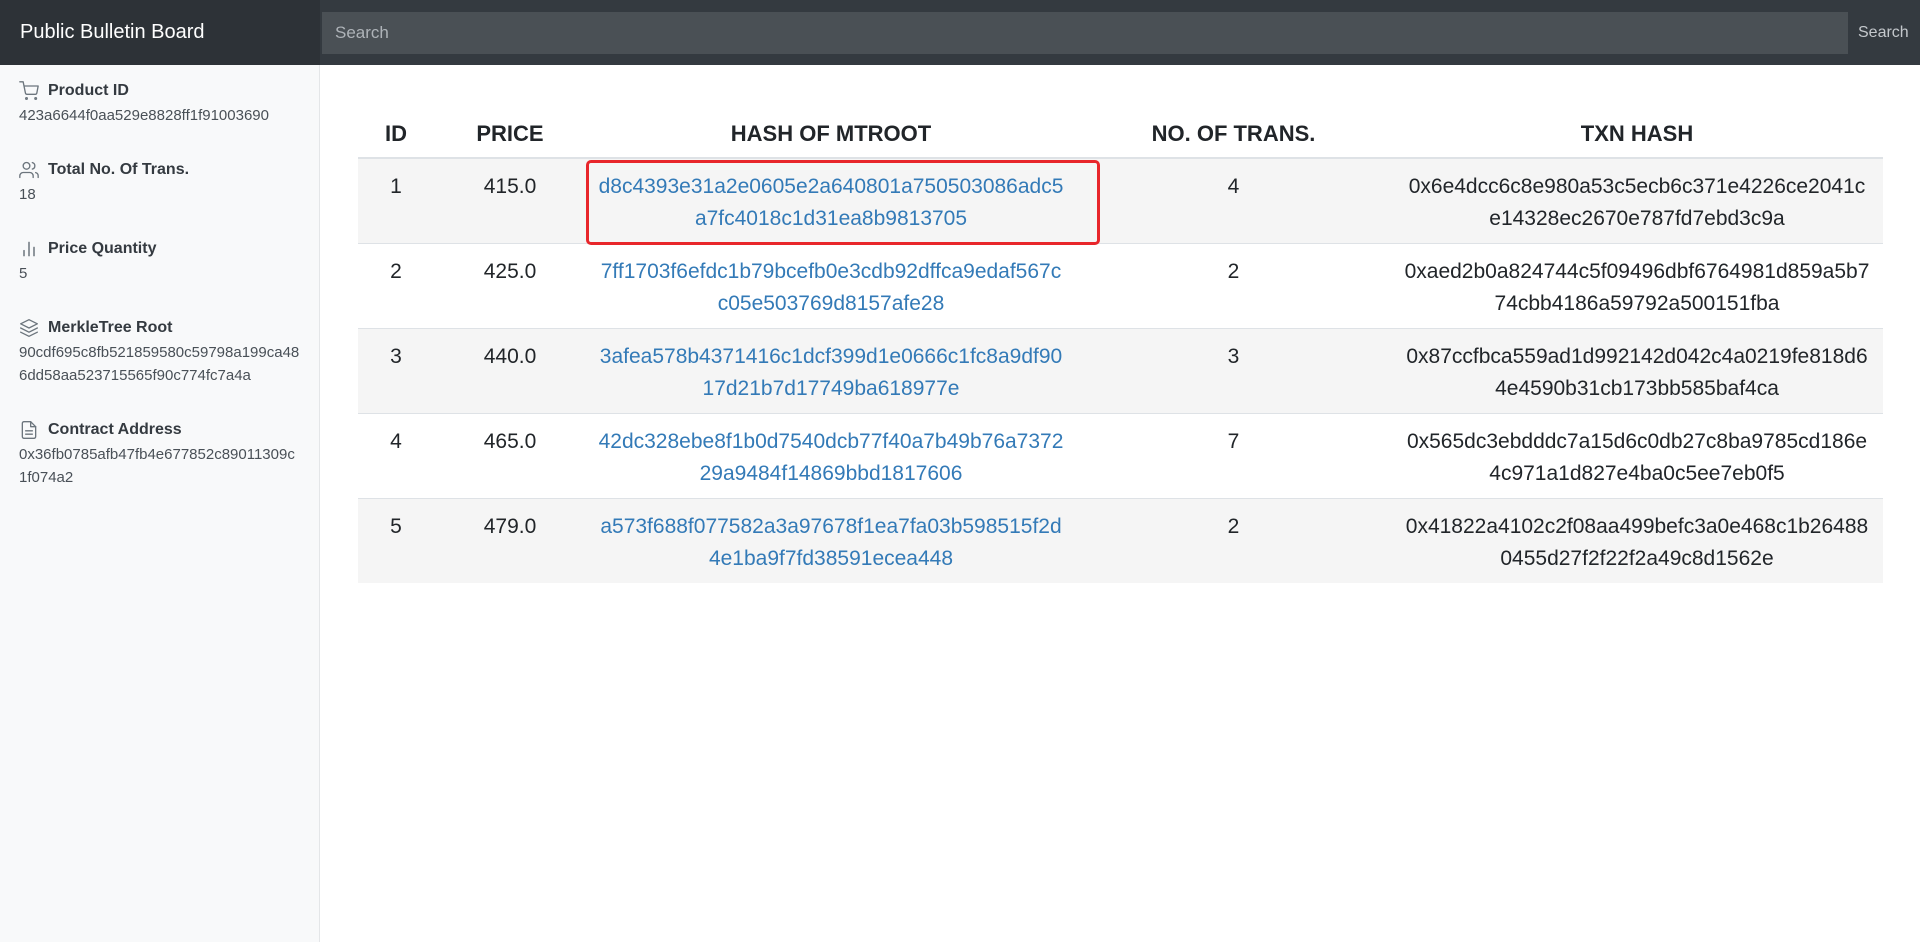  What do you see at coordinates (1085, 32) in the screenshot?
I see `search-input` at bounding box center [1085, 32].